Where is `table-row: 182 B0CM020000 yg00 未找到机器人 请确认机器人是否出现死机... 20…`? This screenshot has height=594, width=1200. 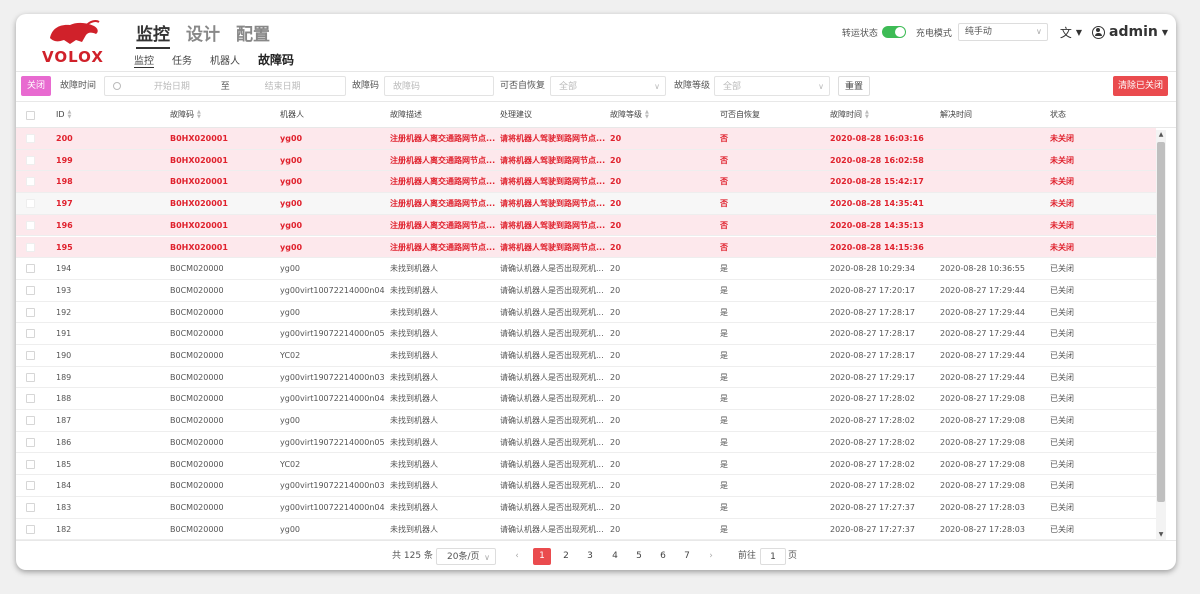 table-row: 182 B0CM020000 yg00 未找到机器人 请确认机器人是否出现死机... 20… is located at coordinates (586, 529).